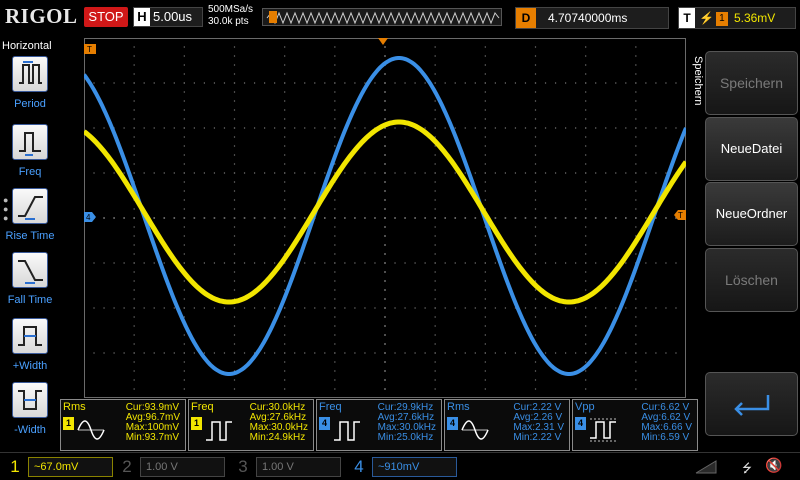  Describe the element at coordinates (30, 300) in the screenshot. I see `fall-time-label: Fall Time` at that location.